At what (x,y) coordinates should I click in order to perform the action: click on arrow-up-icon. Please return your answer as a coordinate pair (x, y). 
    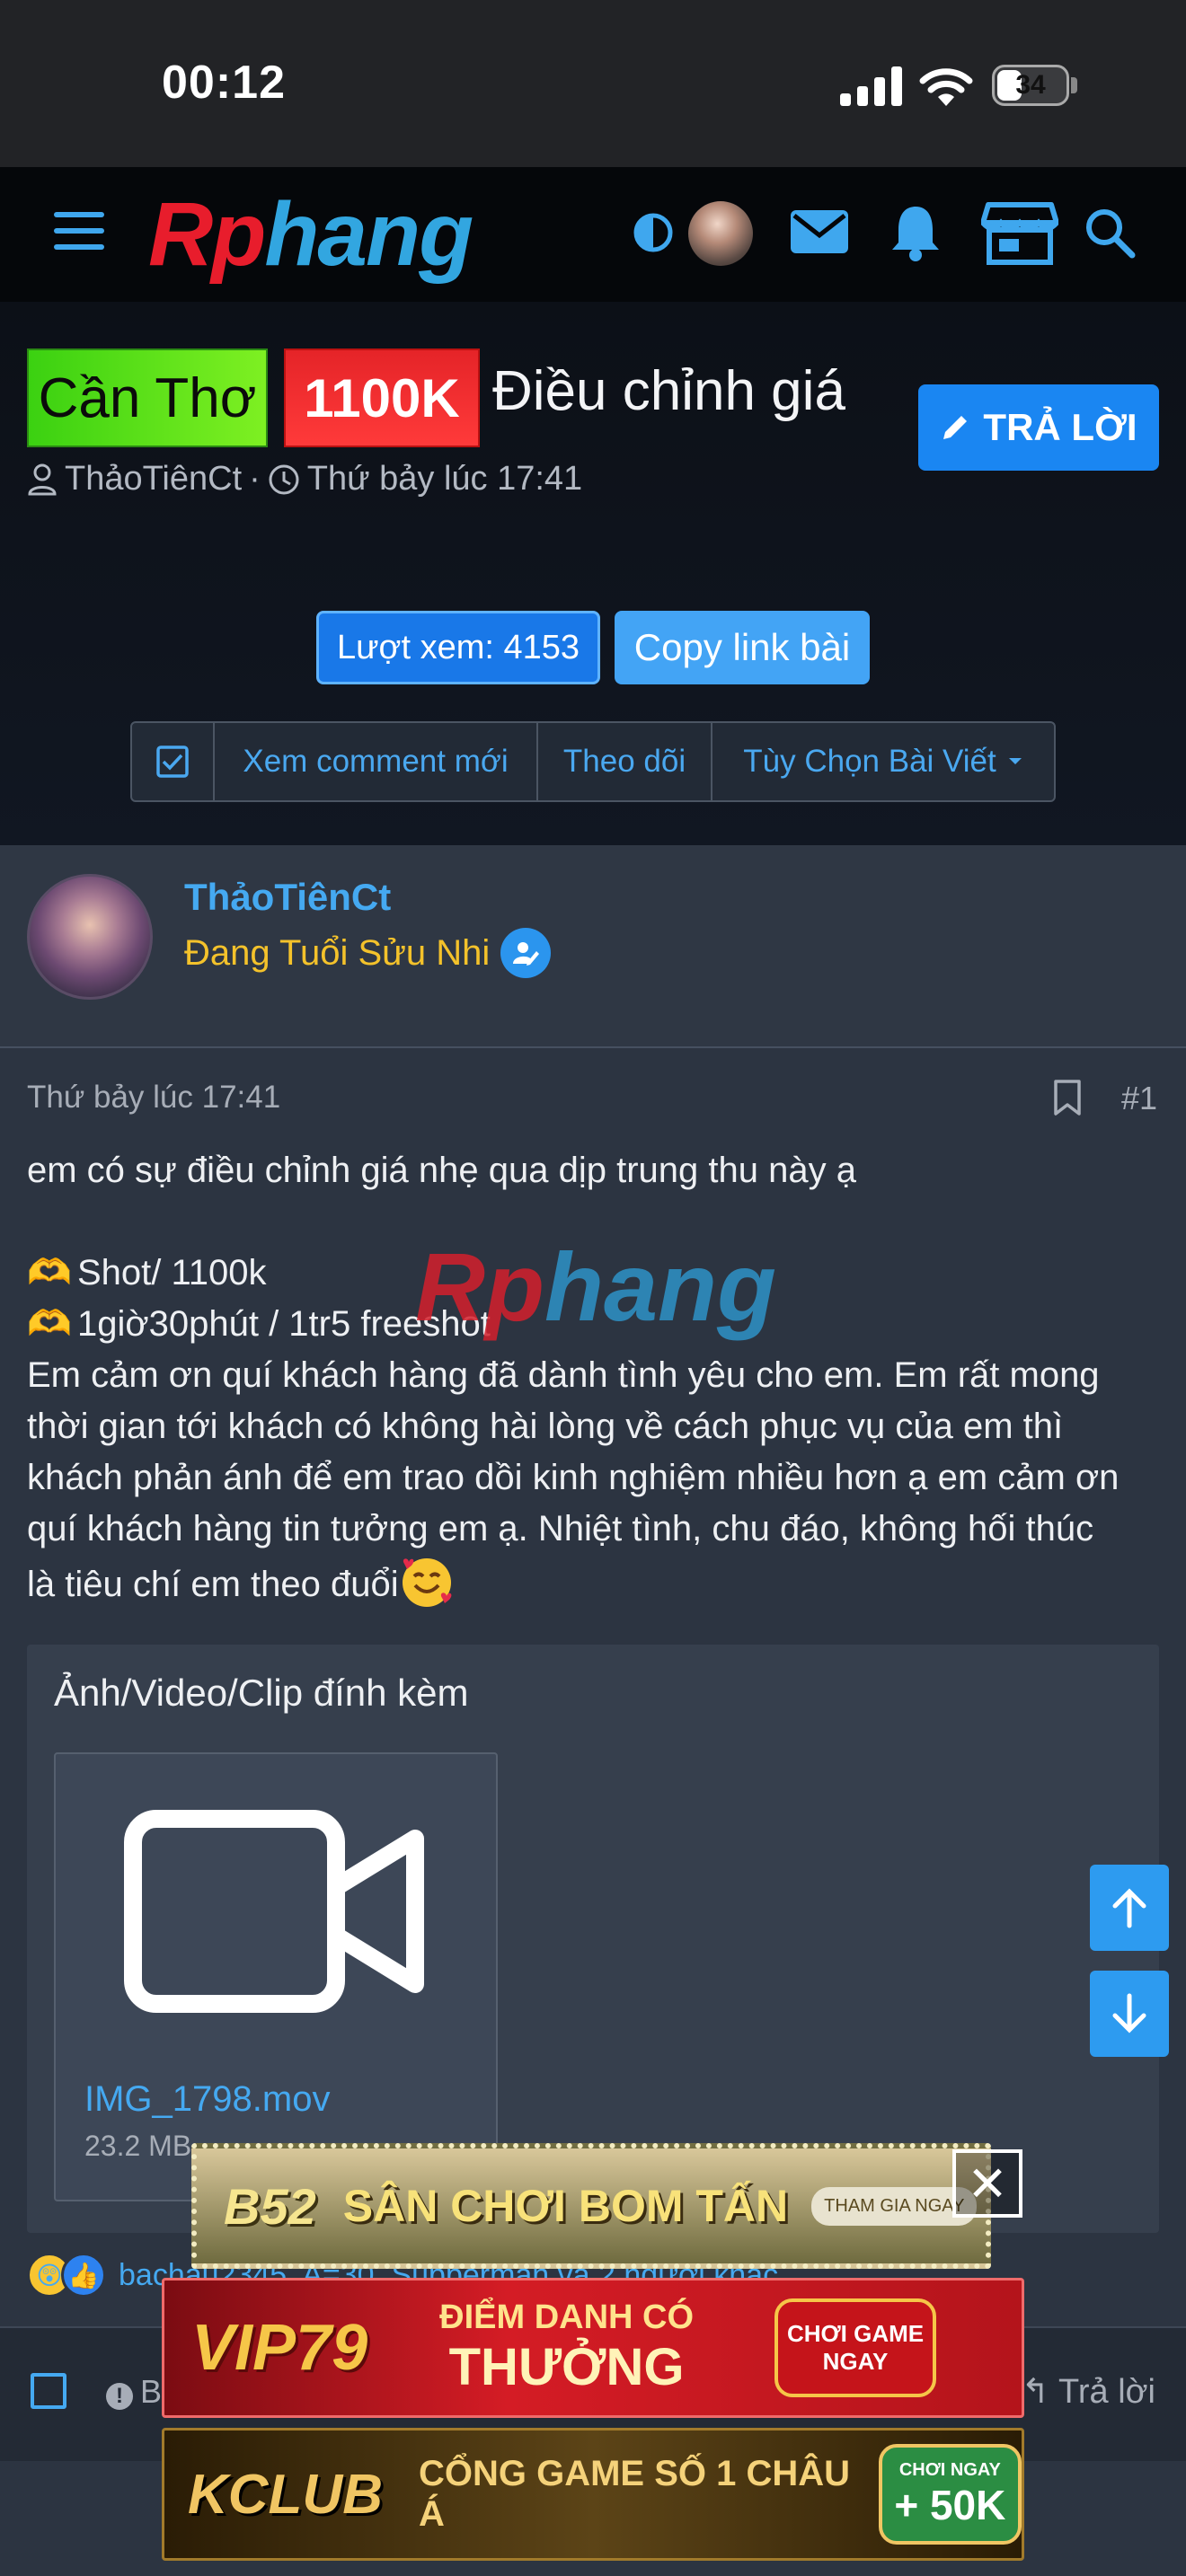
    Looking at the image, I should click on (1129, 1908).